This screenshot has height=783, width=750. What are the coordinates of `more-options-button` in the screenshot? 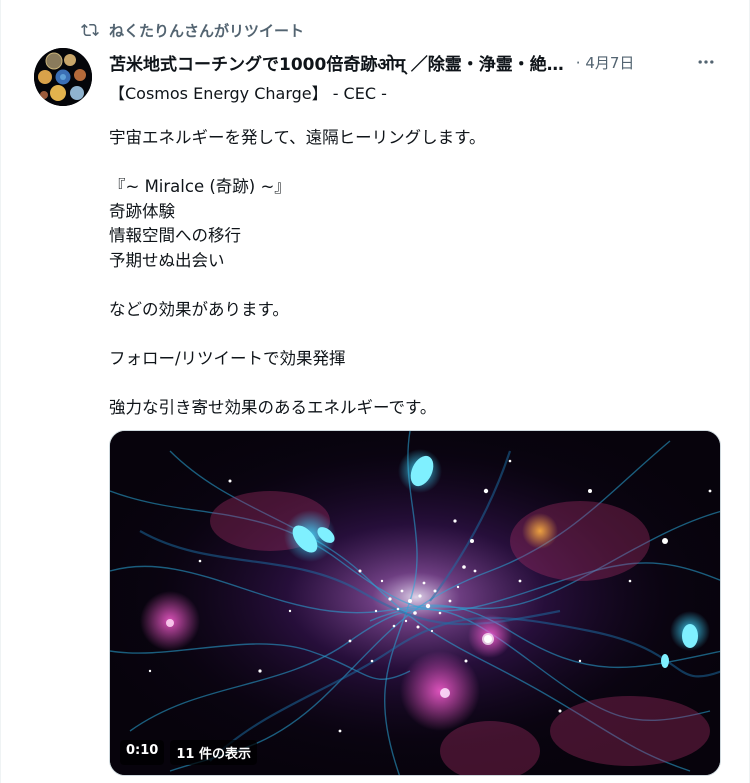 It's located at (706, 62).